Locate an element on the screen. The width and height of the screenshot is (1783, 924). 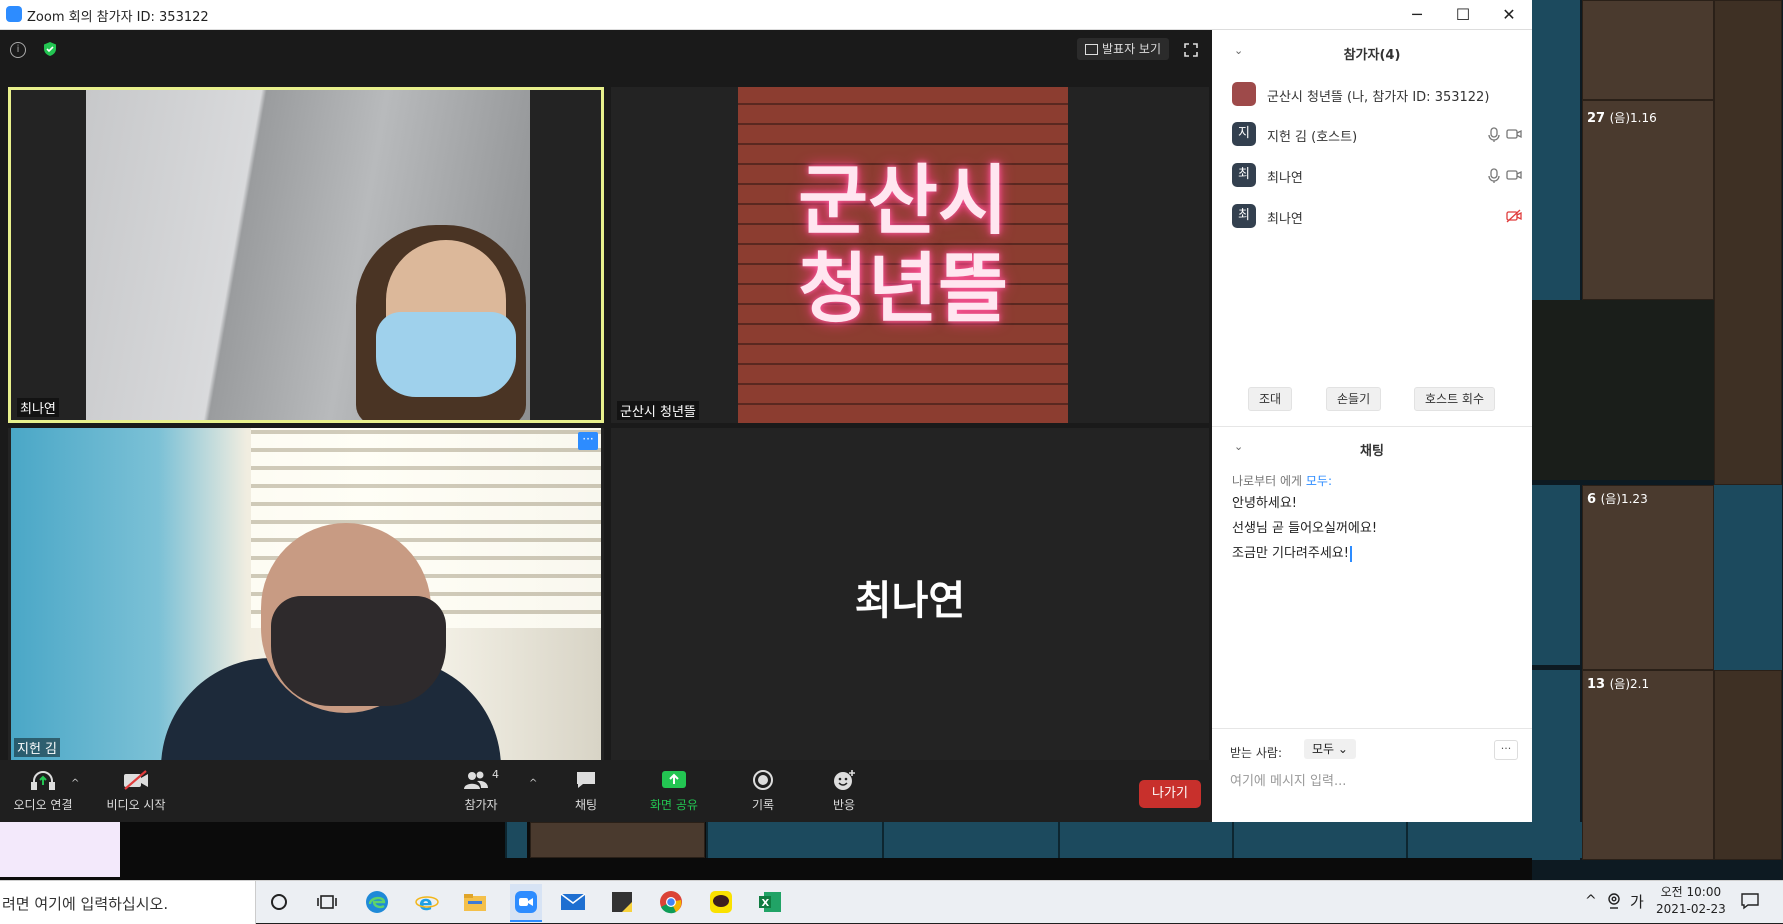
grid-icon is located at coordinates (1091, 49).